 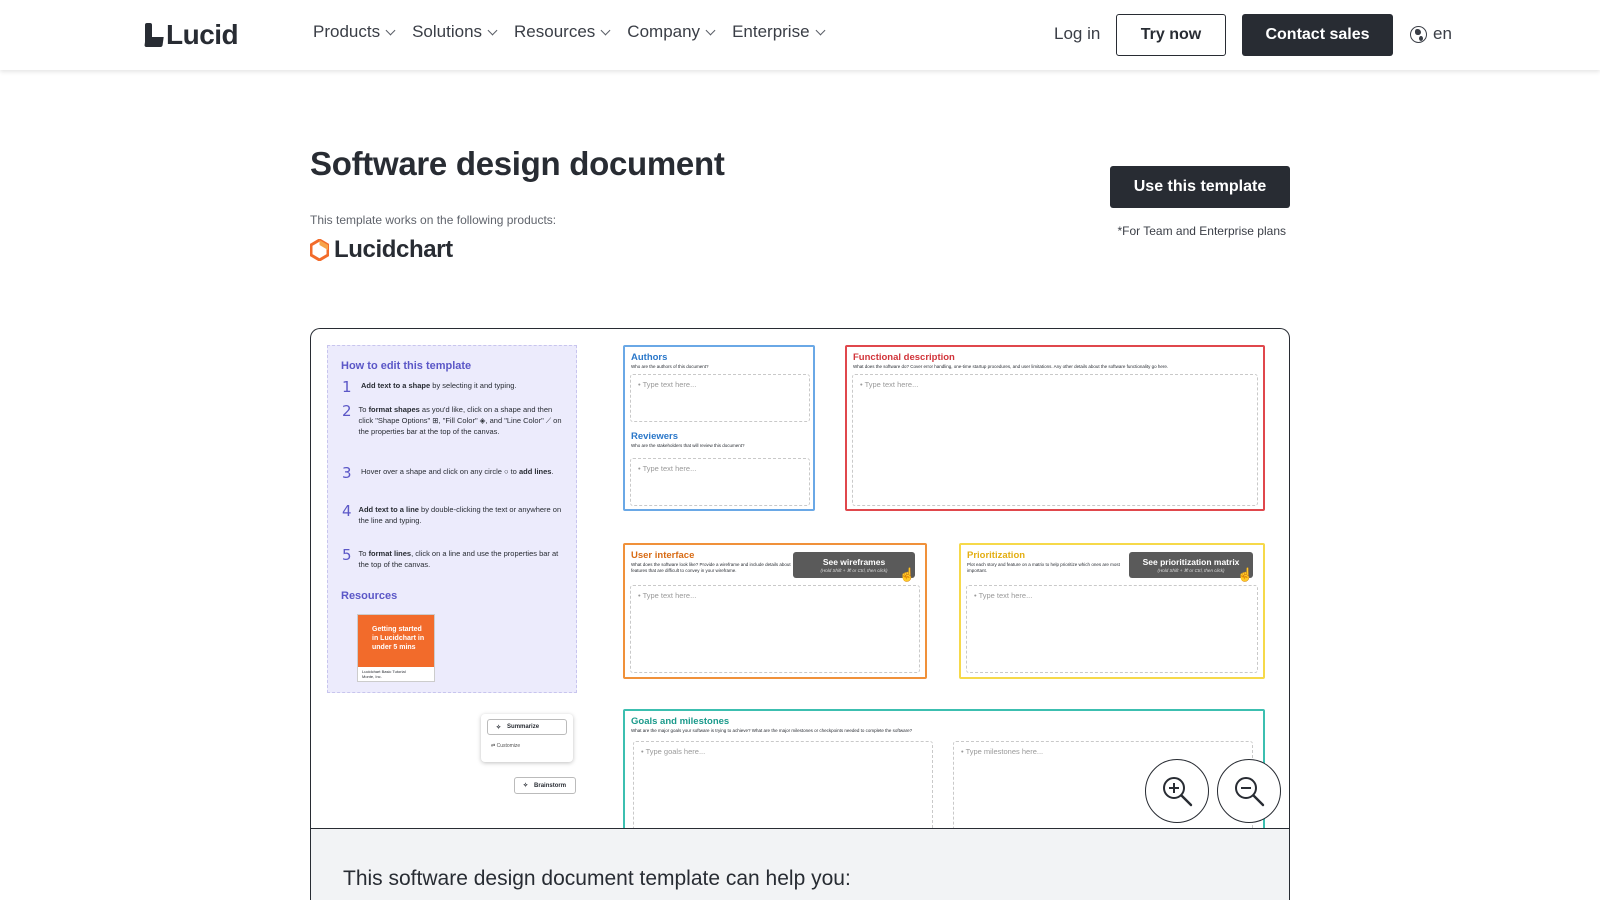 What do you see at coordinates (663, 555) in the screenshot?
I see `ui-title: User interface` at bounding box center [663, 555].